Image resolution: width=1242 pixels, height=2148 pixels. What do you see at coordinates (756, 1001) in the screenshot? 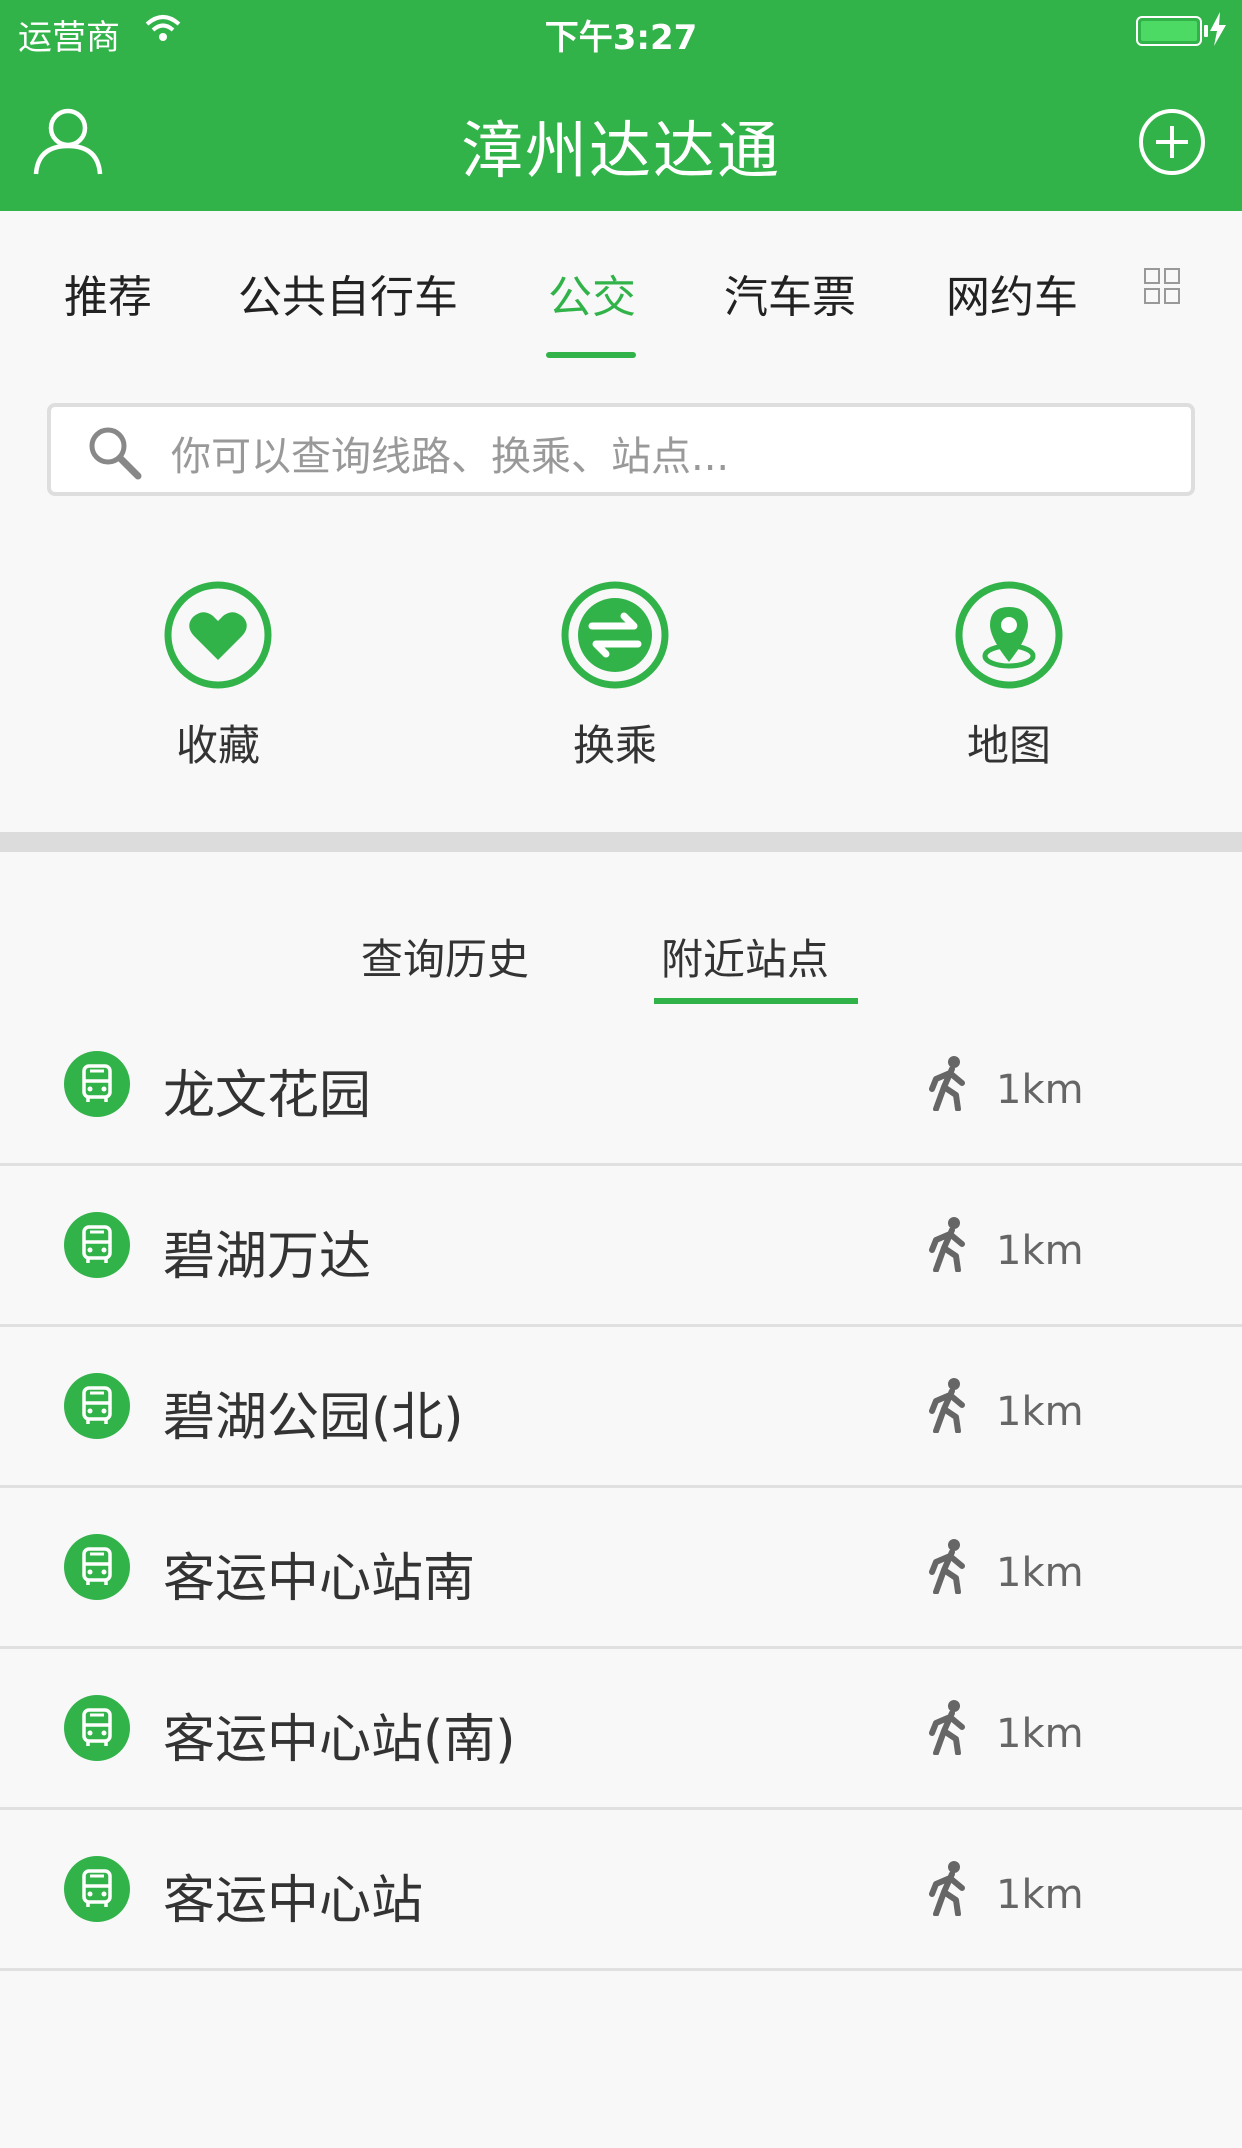
I see `subtab-active-indicator` at bounding box center [756, 1001].